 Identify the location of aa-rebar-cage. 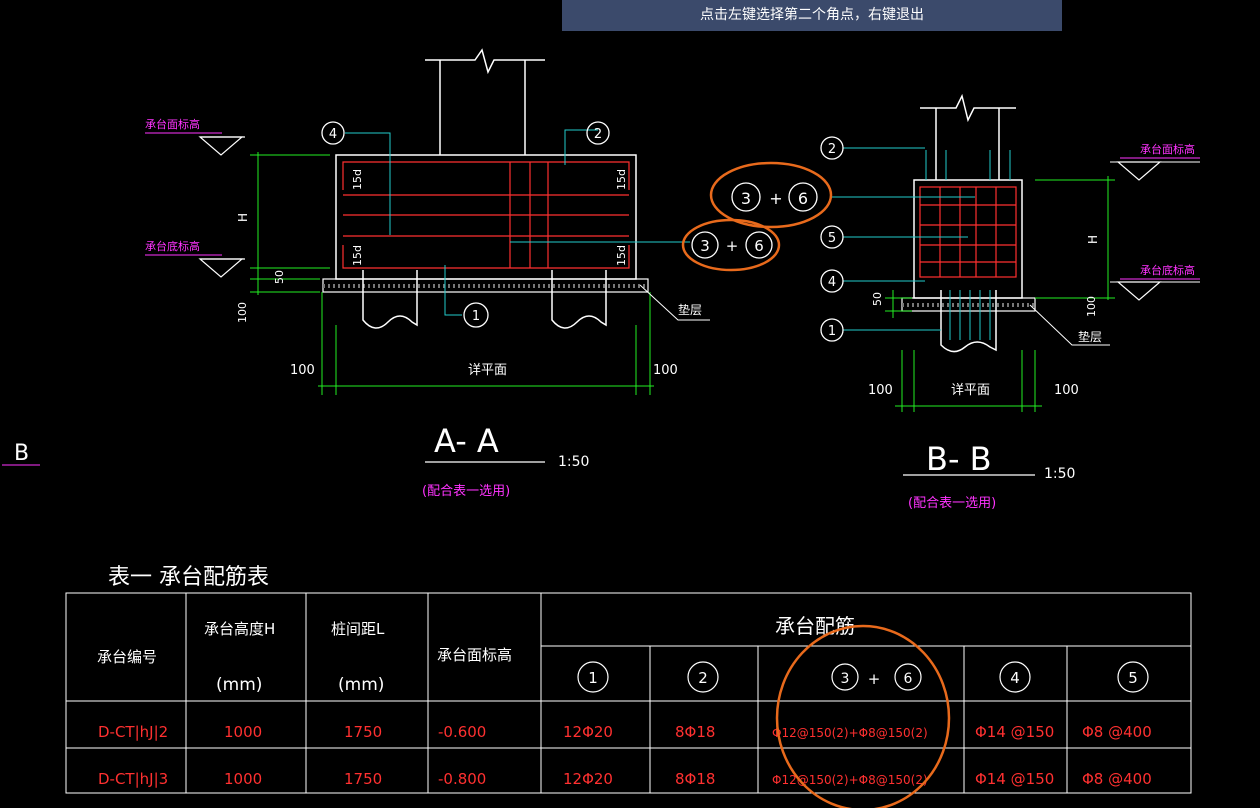
(486, 215).